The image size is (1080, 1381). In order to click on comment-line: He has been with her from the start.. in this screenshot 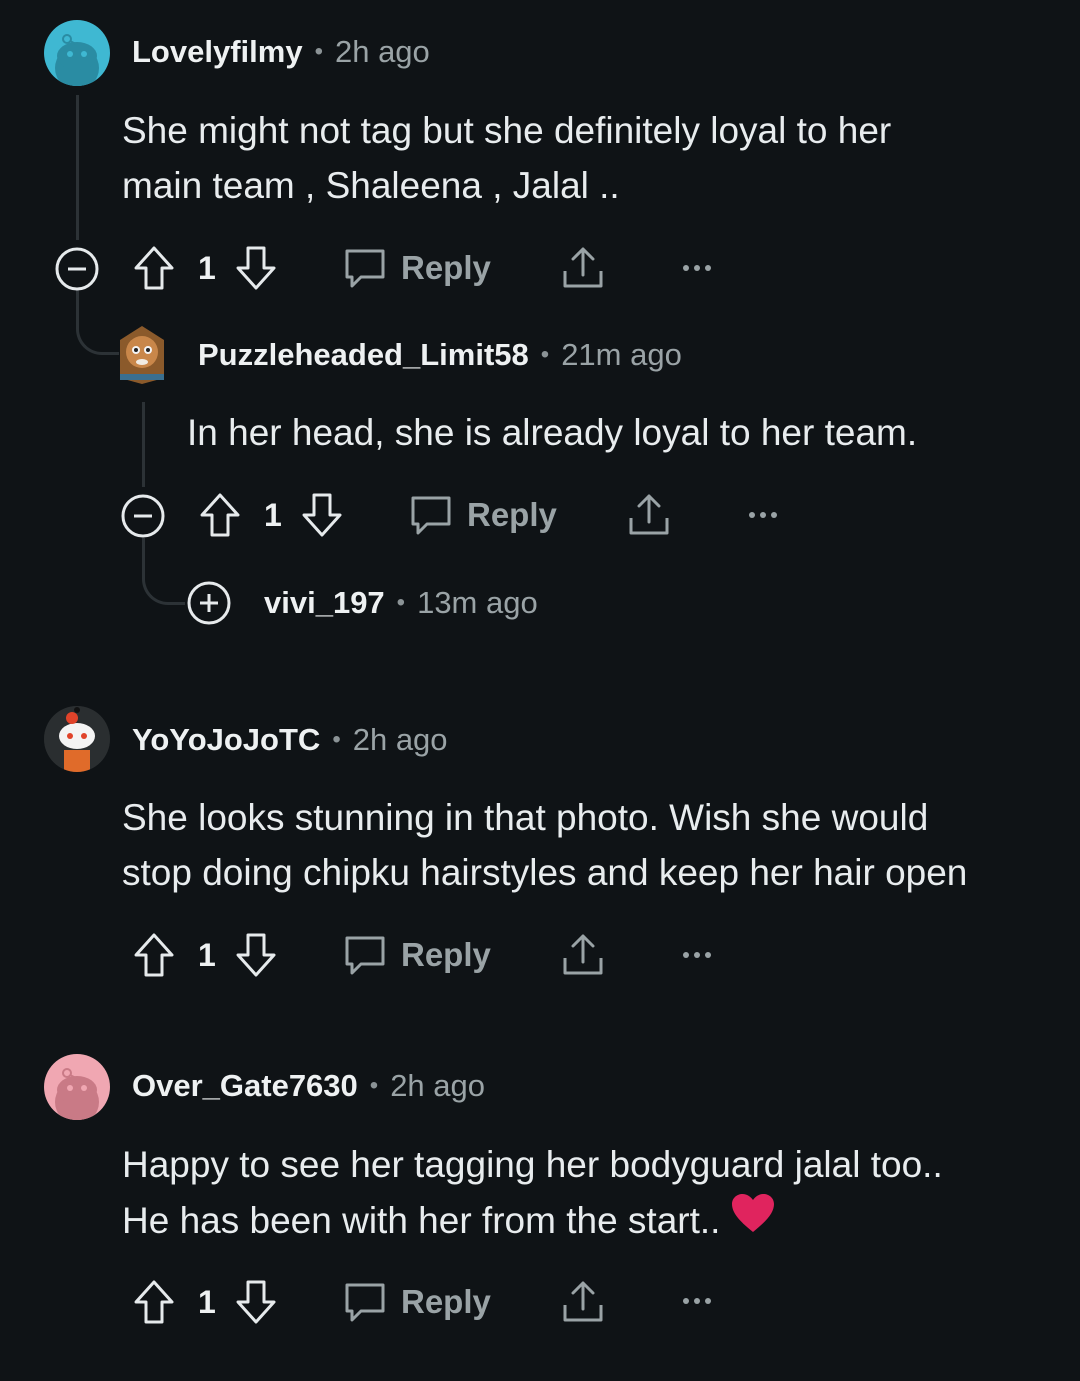, I will do `click(592, 1220)`.